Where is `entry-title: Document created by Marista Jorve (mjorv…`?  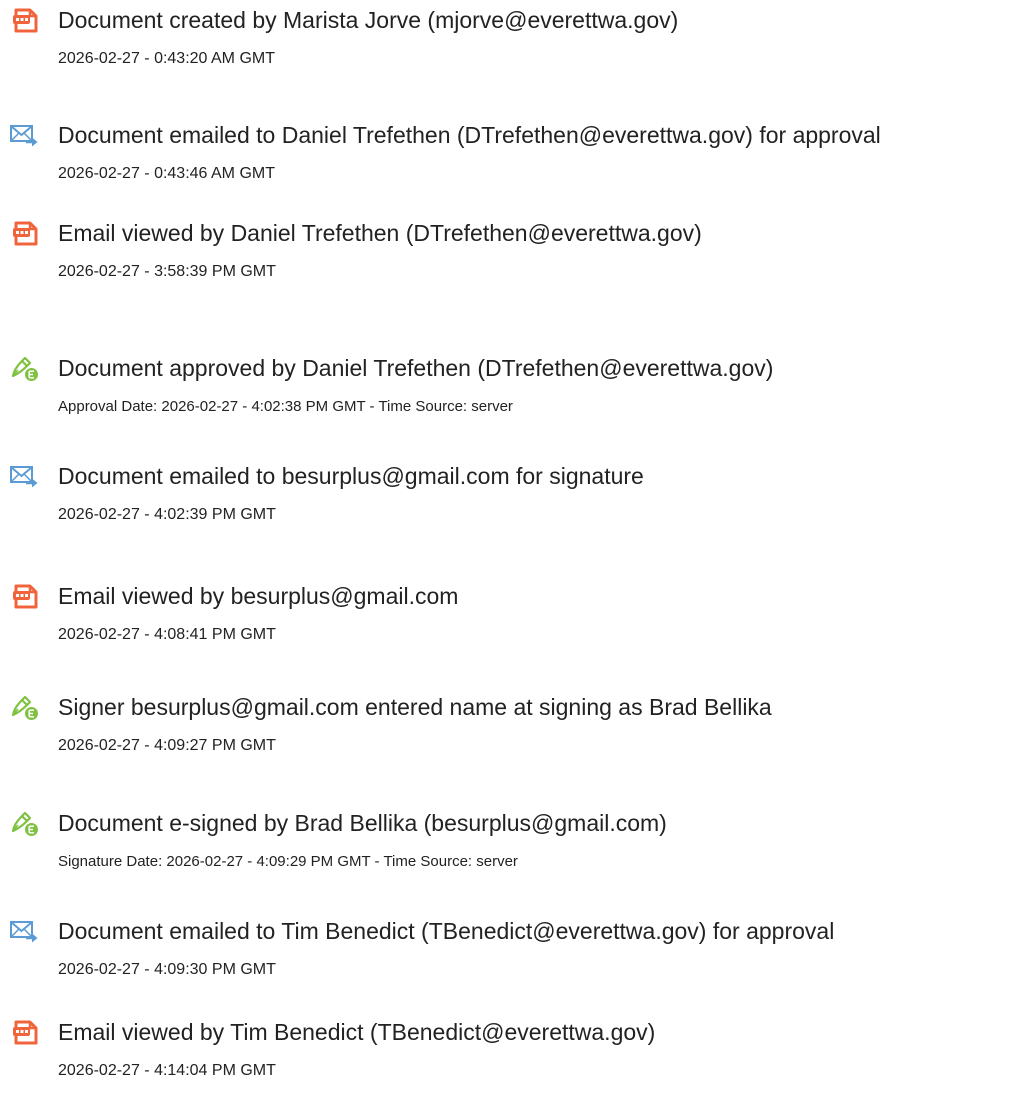 entry-title: Document created by Marista Jorve (mjorv… is located at coordinates (368, 20).